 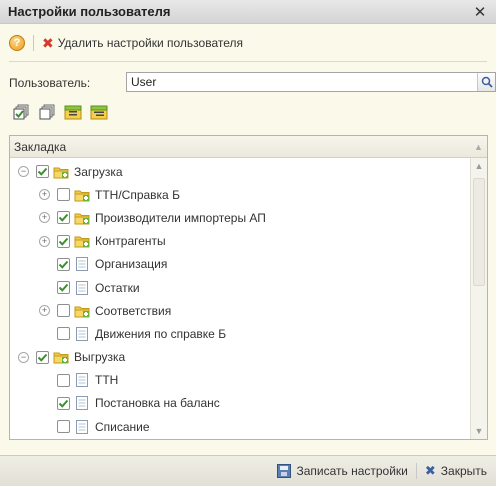 I want to click on user-row: Пользователь:, so click(x=252, y=83).